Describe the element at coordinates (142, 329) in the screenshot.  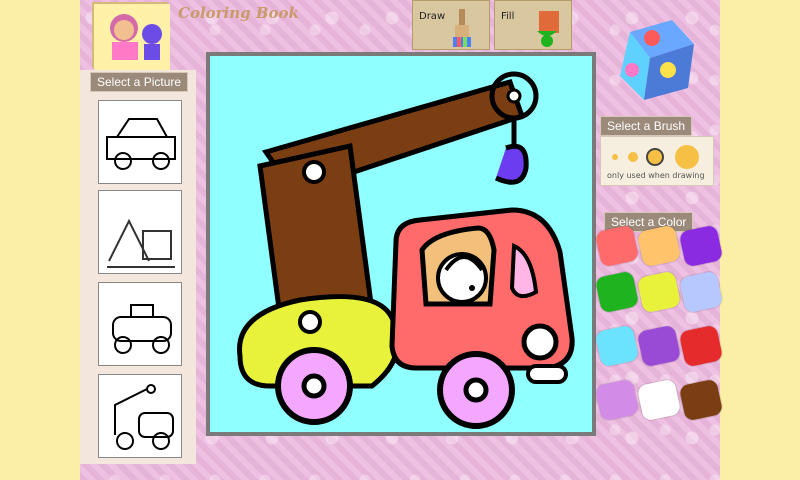
I see `race-car-outline` at that location.